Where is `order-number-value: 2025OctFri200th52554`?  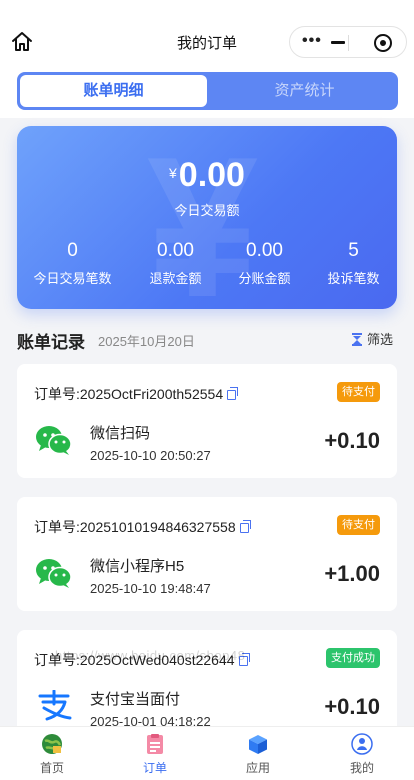
order-number-value: 2025OctFri200th52554 is located at coordinates (151, 394).